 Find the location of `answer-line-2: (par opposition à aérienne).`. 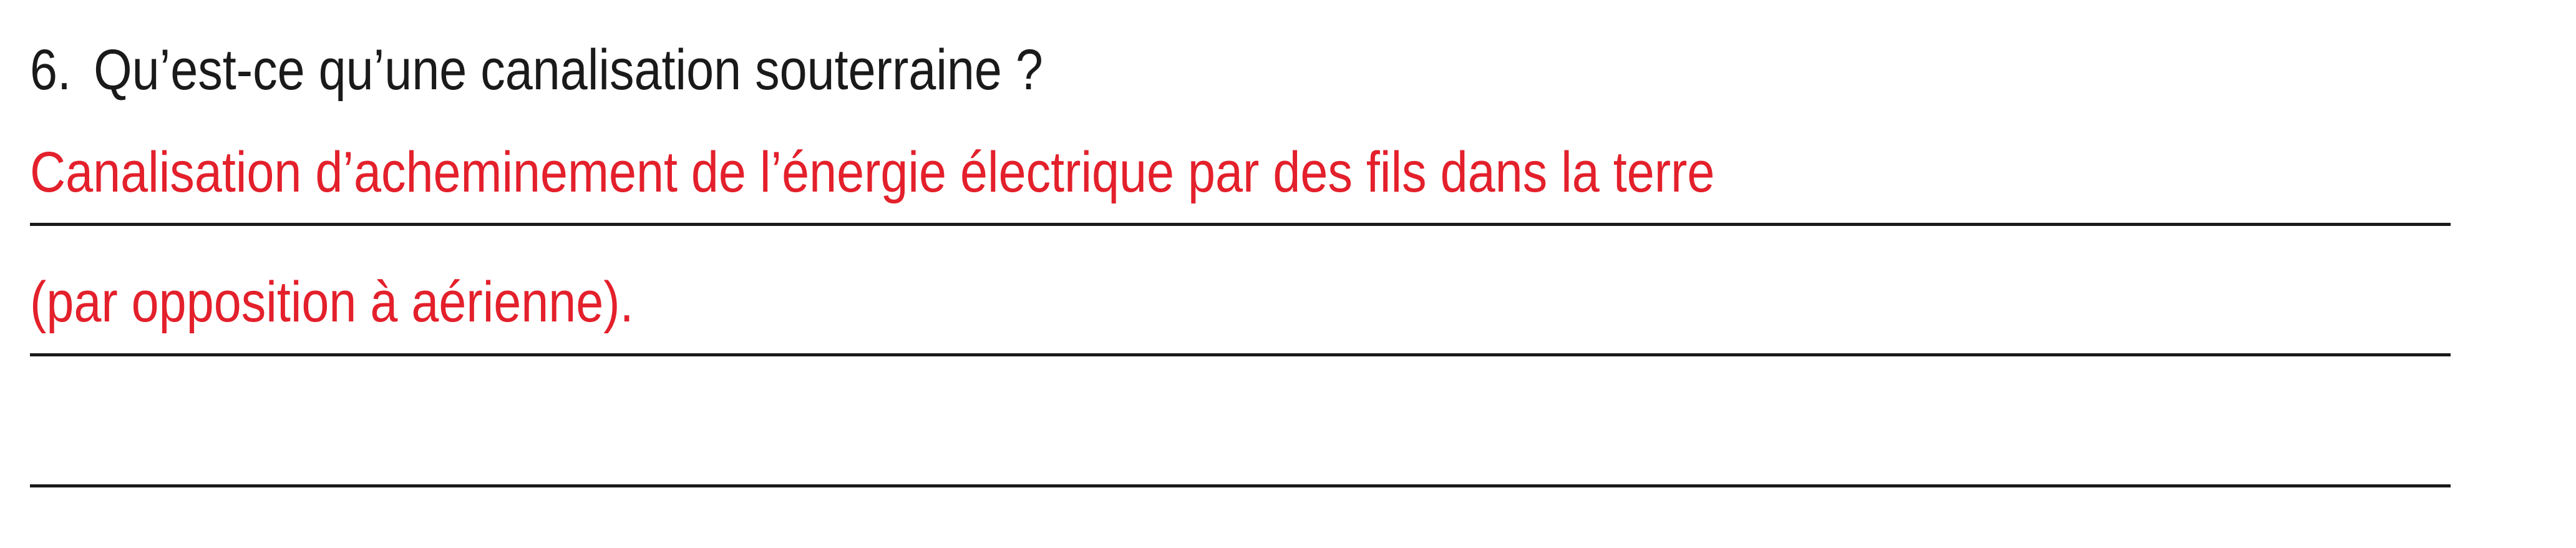

answer-line-2: (par opposition à aérienne). is located at coordinates (332, 302).